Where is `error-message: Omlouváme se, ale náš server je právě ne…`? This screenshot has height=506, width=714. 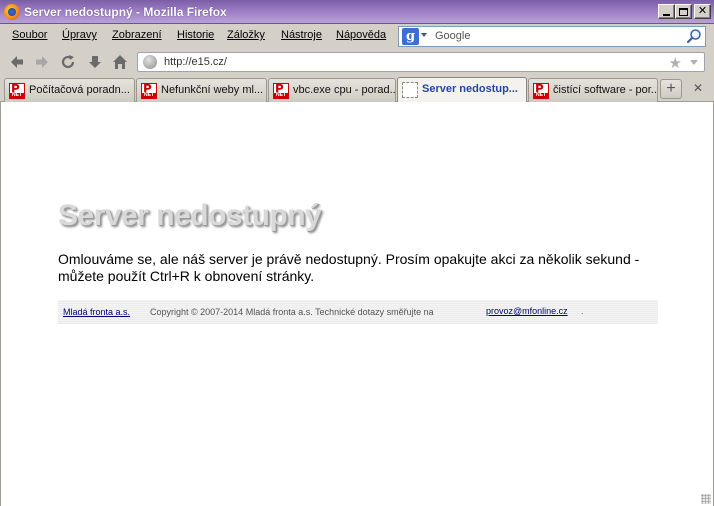
error-message: Omlouváme se, ale náš server je právě ne… is located at coordinates (349, 267).